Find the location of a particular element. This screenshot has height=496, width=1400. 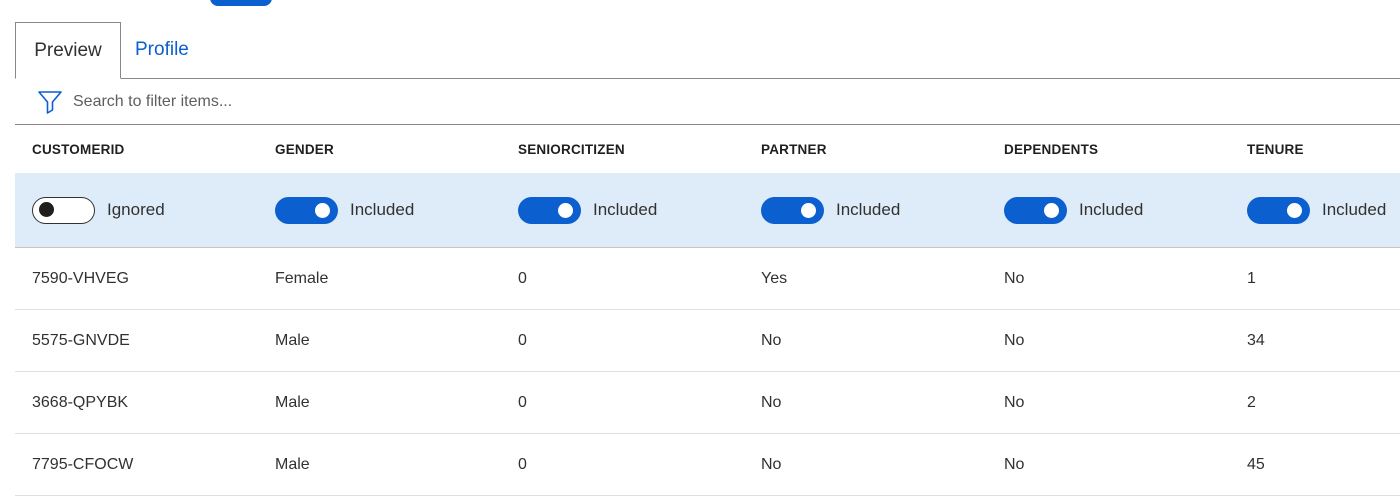

cell-tenure: 34 is located at coordinates (1256, 340).